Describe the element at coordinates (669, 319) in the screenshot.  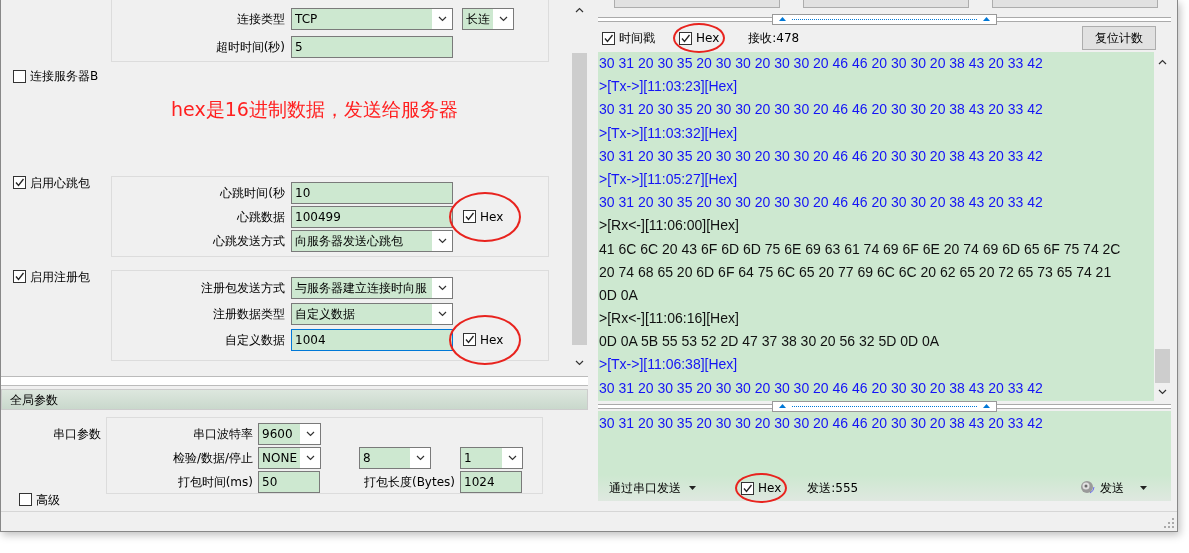
I see `log-line: >[Rx<-][11:06:16][Hex]` at that location.